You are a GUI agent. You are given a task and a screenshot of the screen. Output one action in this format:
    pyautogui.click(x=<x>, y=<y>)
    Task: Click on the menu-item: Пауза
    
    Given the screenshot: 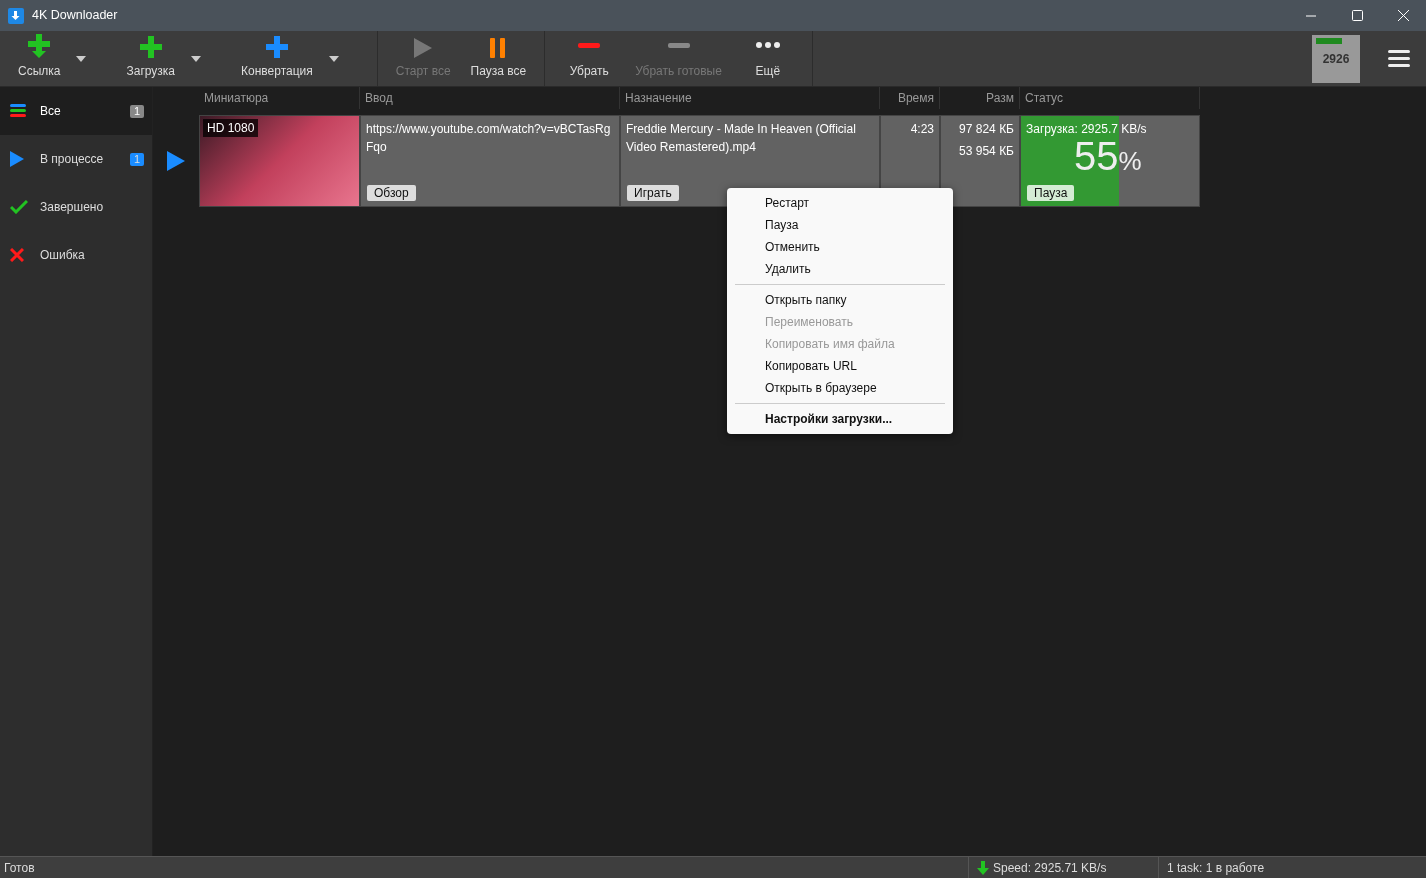 What is the action you would take?
    pyautogui.click(x=840, y=225)
    